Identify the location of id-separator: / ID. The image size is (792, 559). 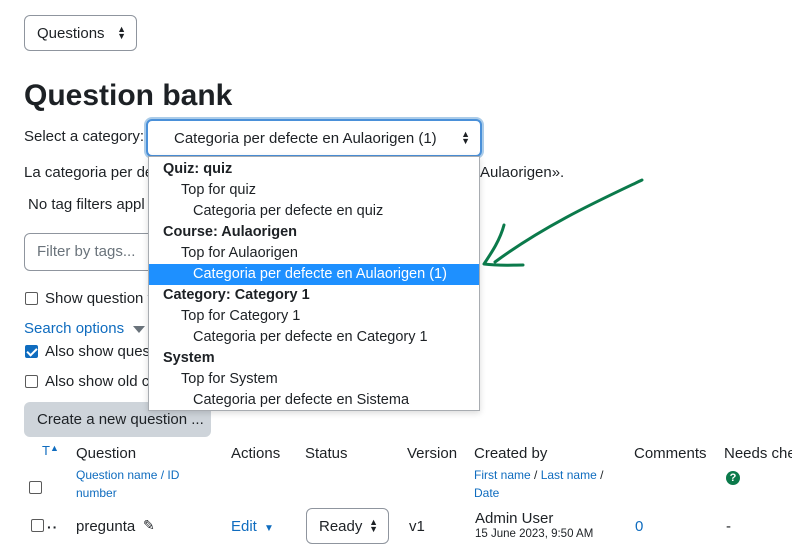
(168, 475).